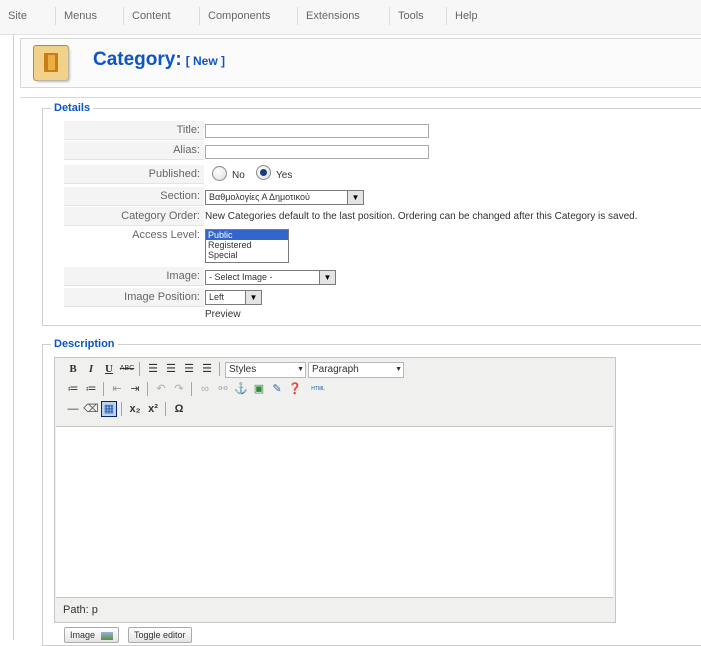  What do you see at coordinates (259, 197) in the screenshot?
I see `section-select-value: Βαθμολογίες Α Δημοτικού` at bounding box center [259, 197].